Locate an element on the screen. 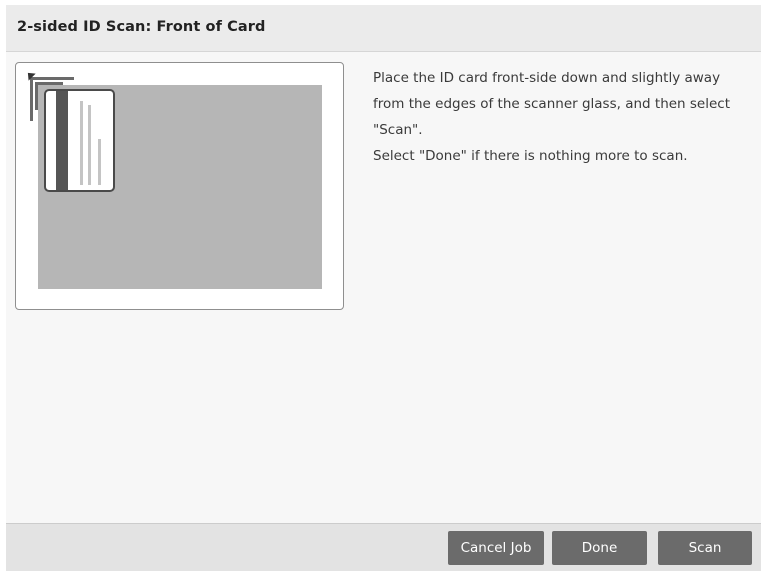 This screenshot has width=768, height=576. page-title: 2-sided ID Scan: Front of Card is located at coordinates (141, 27).